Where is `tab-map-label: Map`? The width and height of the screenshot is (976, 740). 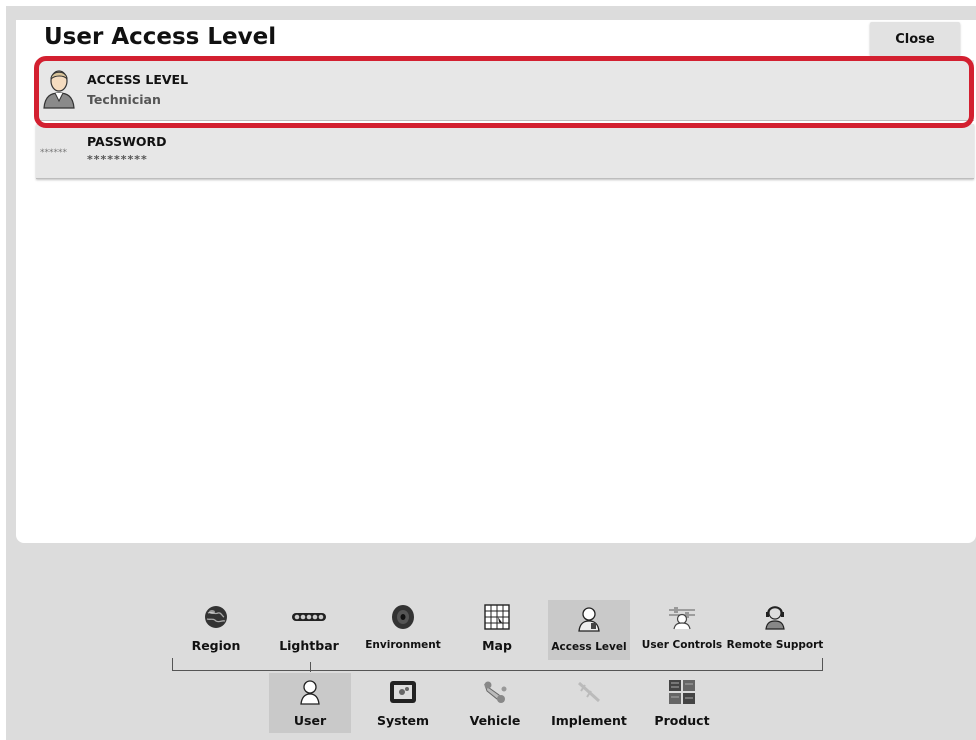
tab-map-label: Map is located at coordinates (497, 645).